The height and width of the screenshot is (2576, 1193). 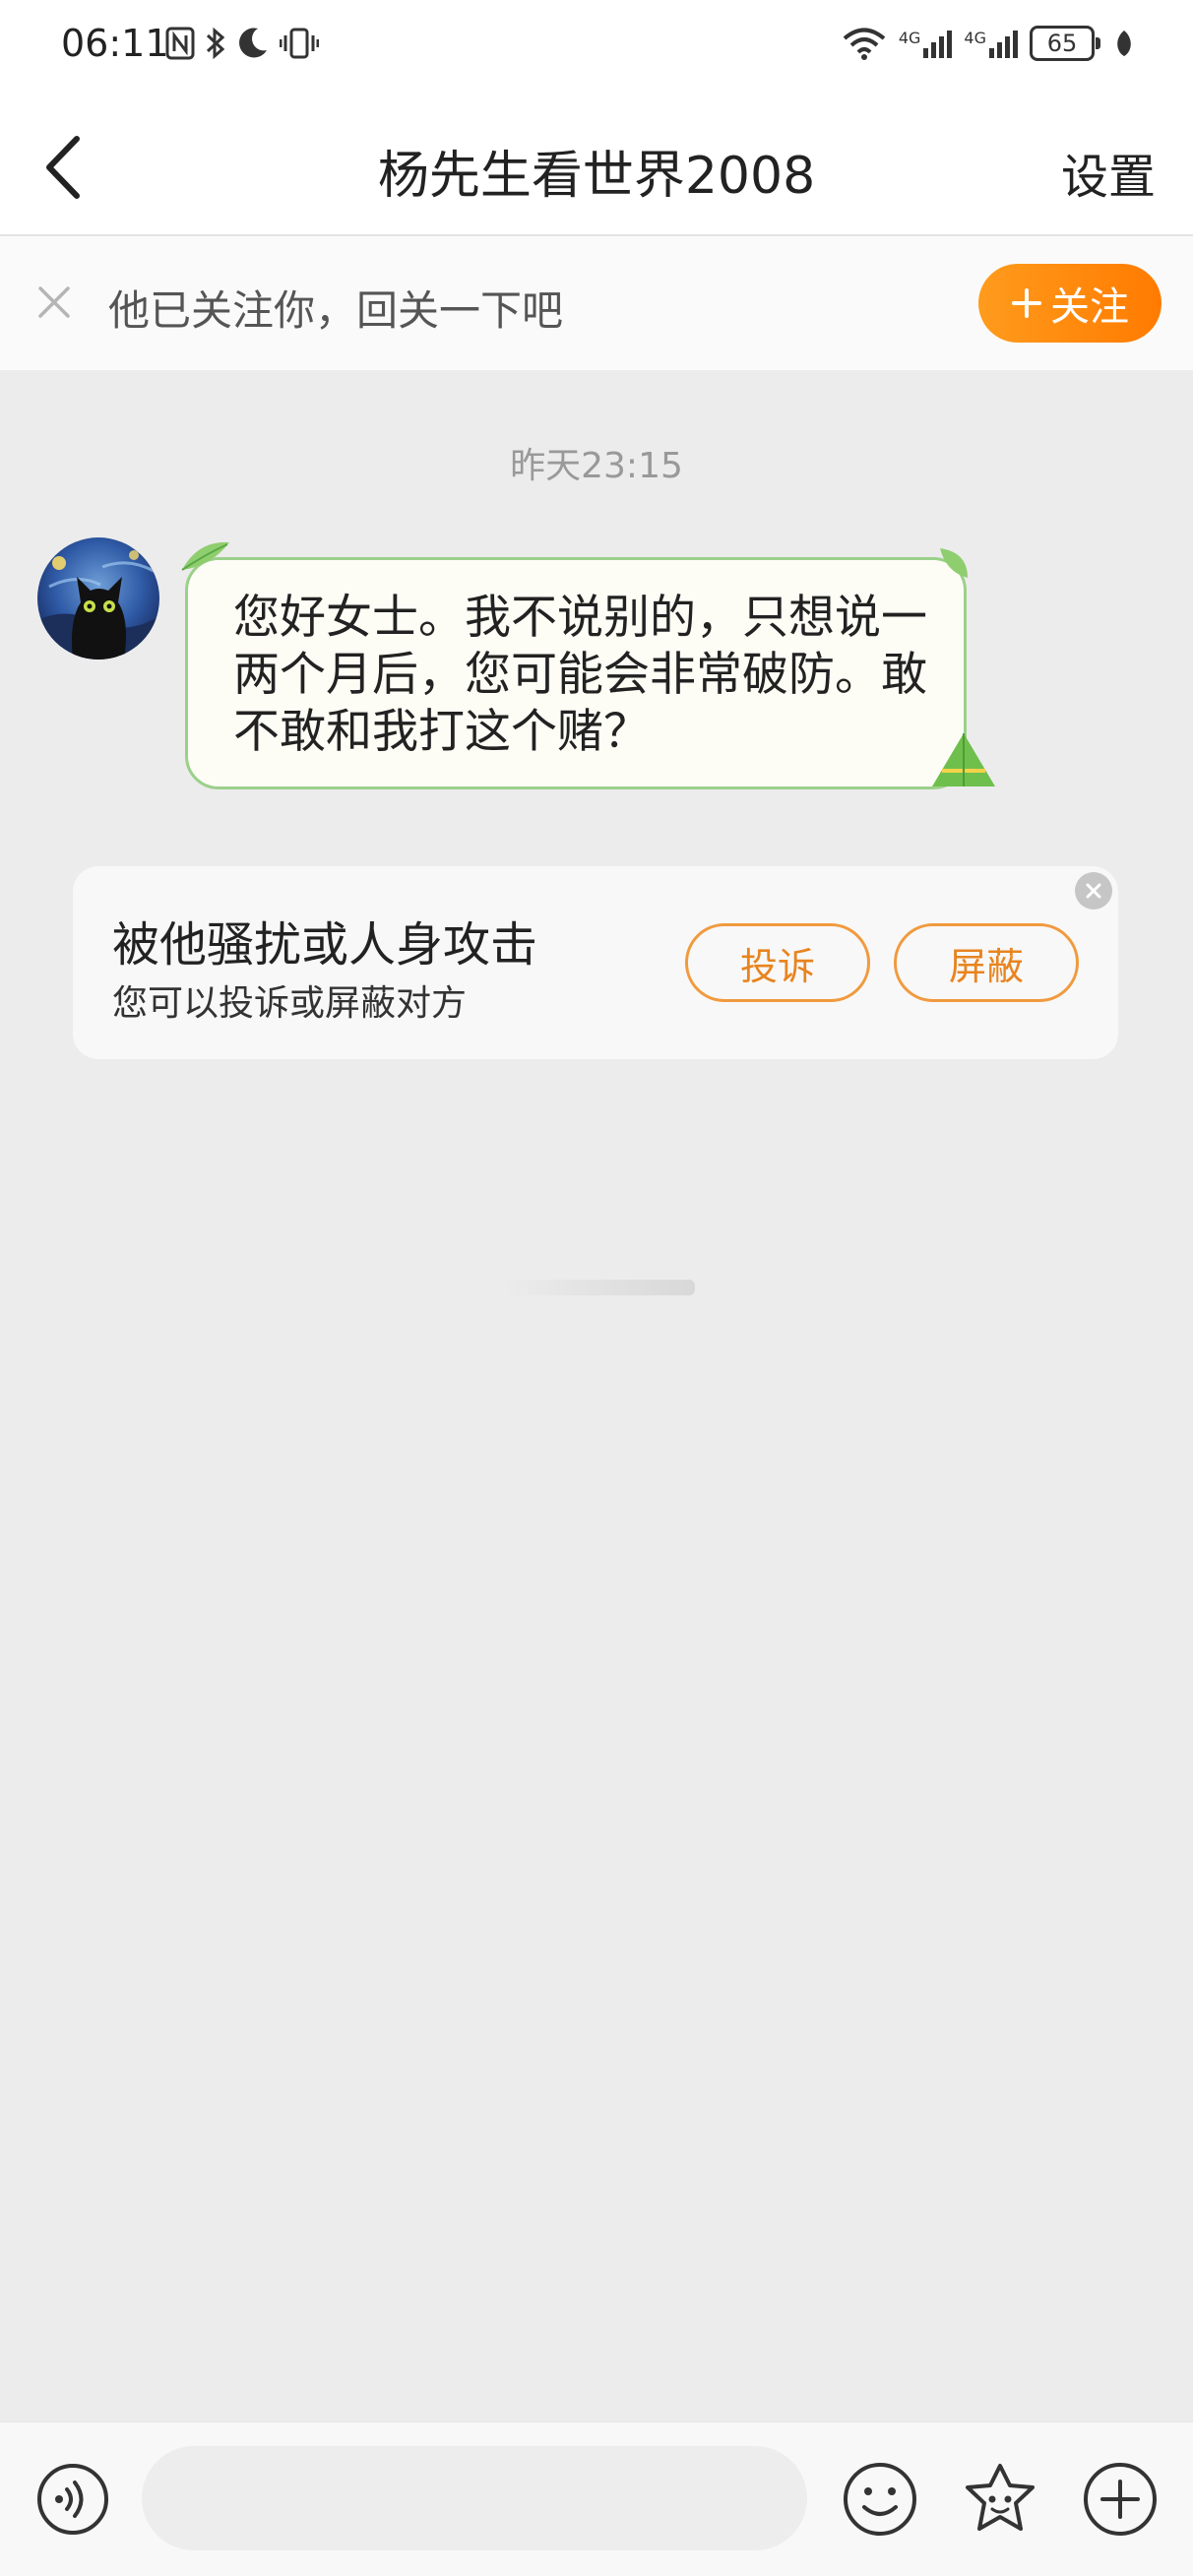 I want to click on nav-bar: 杨先生看世界2008 设置, so click(x=596, y=167).